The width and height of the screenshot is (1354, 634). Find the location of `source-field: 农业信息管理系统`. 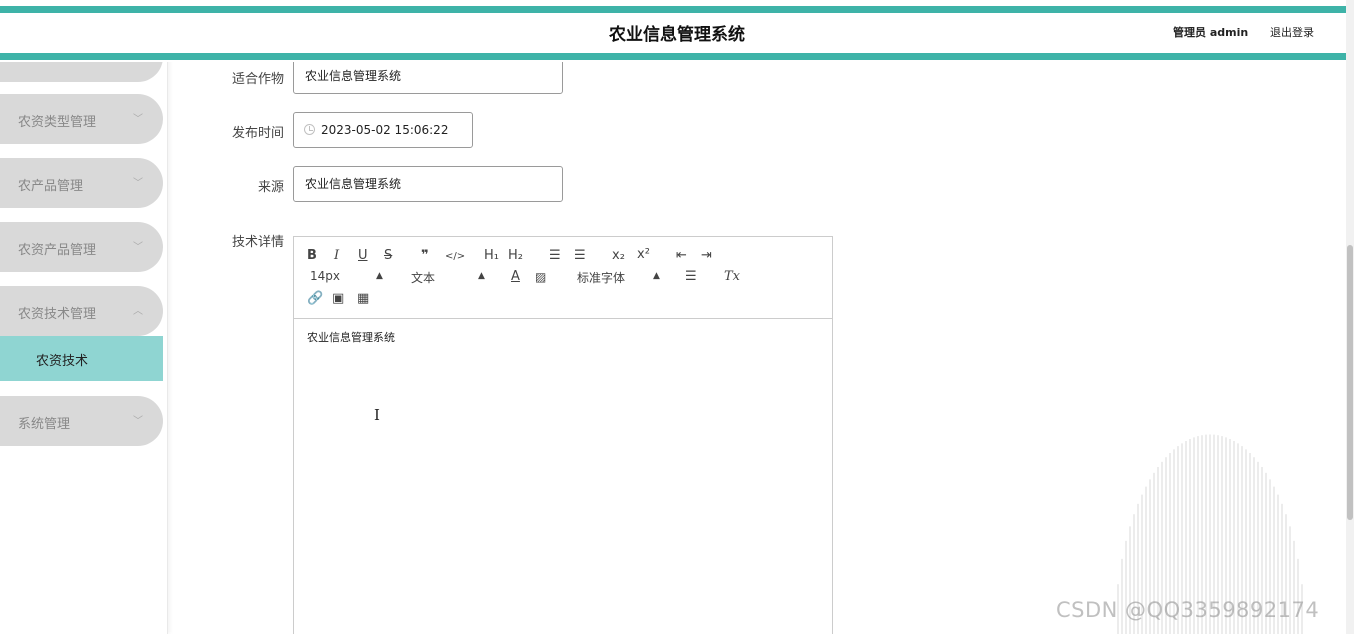

source-field: 农业信息管理系统 is located at coordinates (428, 184).